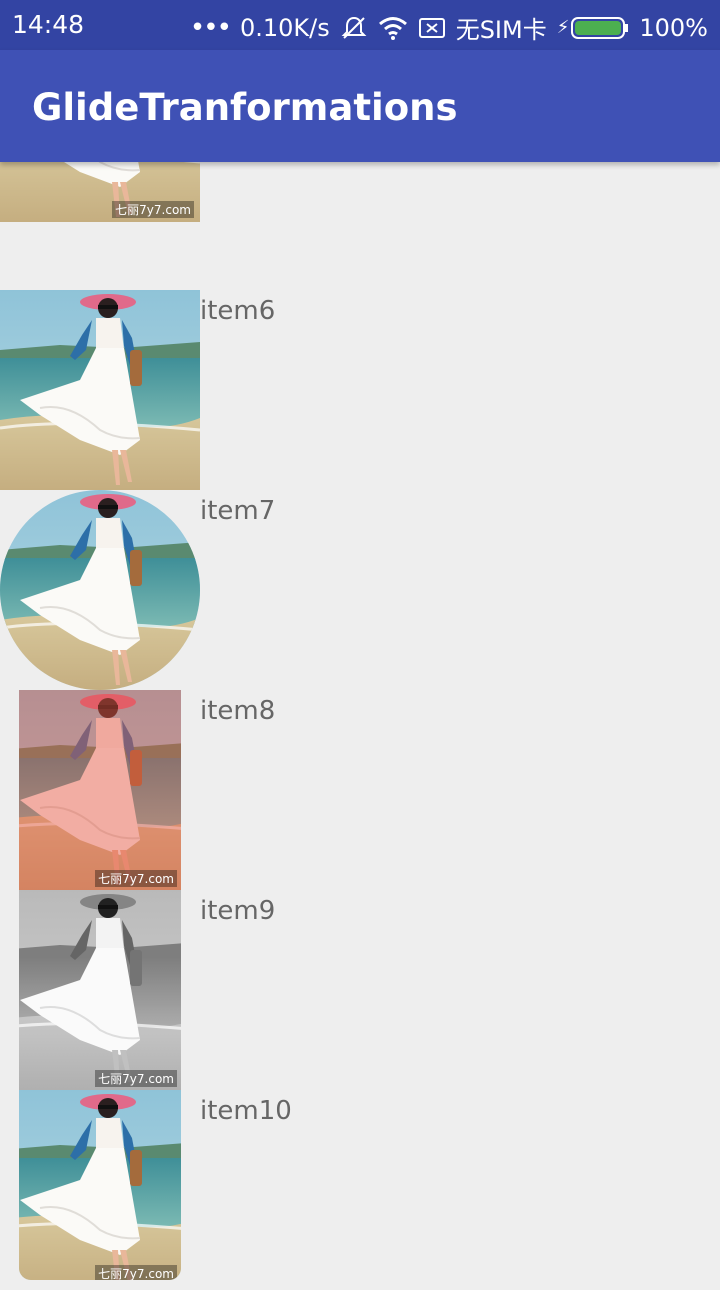  I want to click on network-speed: 0.10K/s, so click(284, 27).